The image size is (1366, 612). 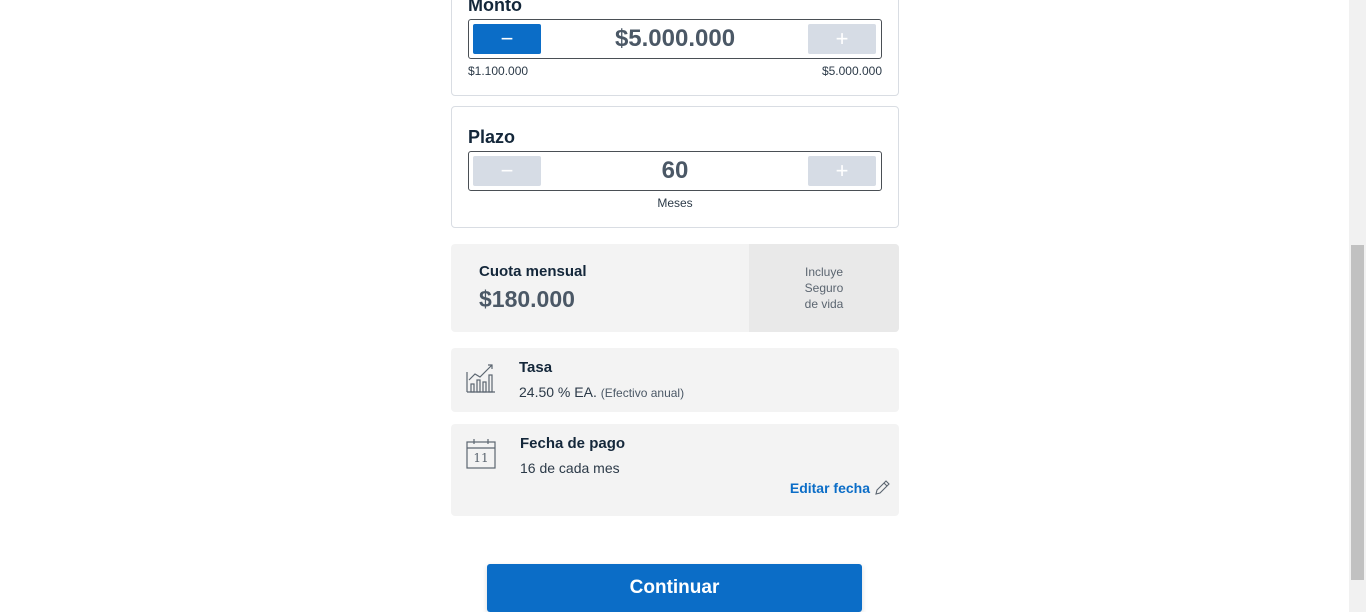 What do you see at coordinates (527, 299) in the screenshot?
I see `cuota-value: $180.000` at bounding box center [527, 299].